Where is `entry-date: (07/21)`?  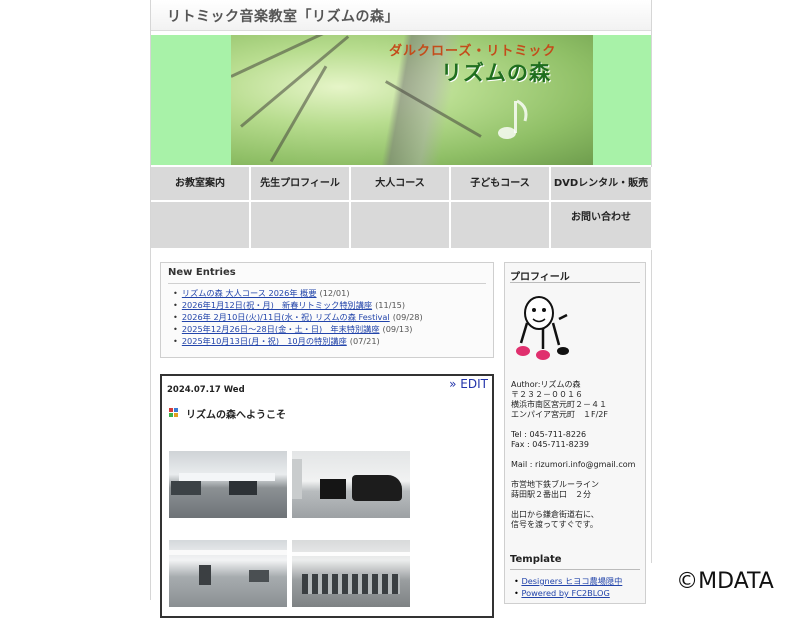
entry-date: (07/21) is located at coordinates (364, 341).